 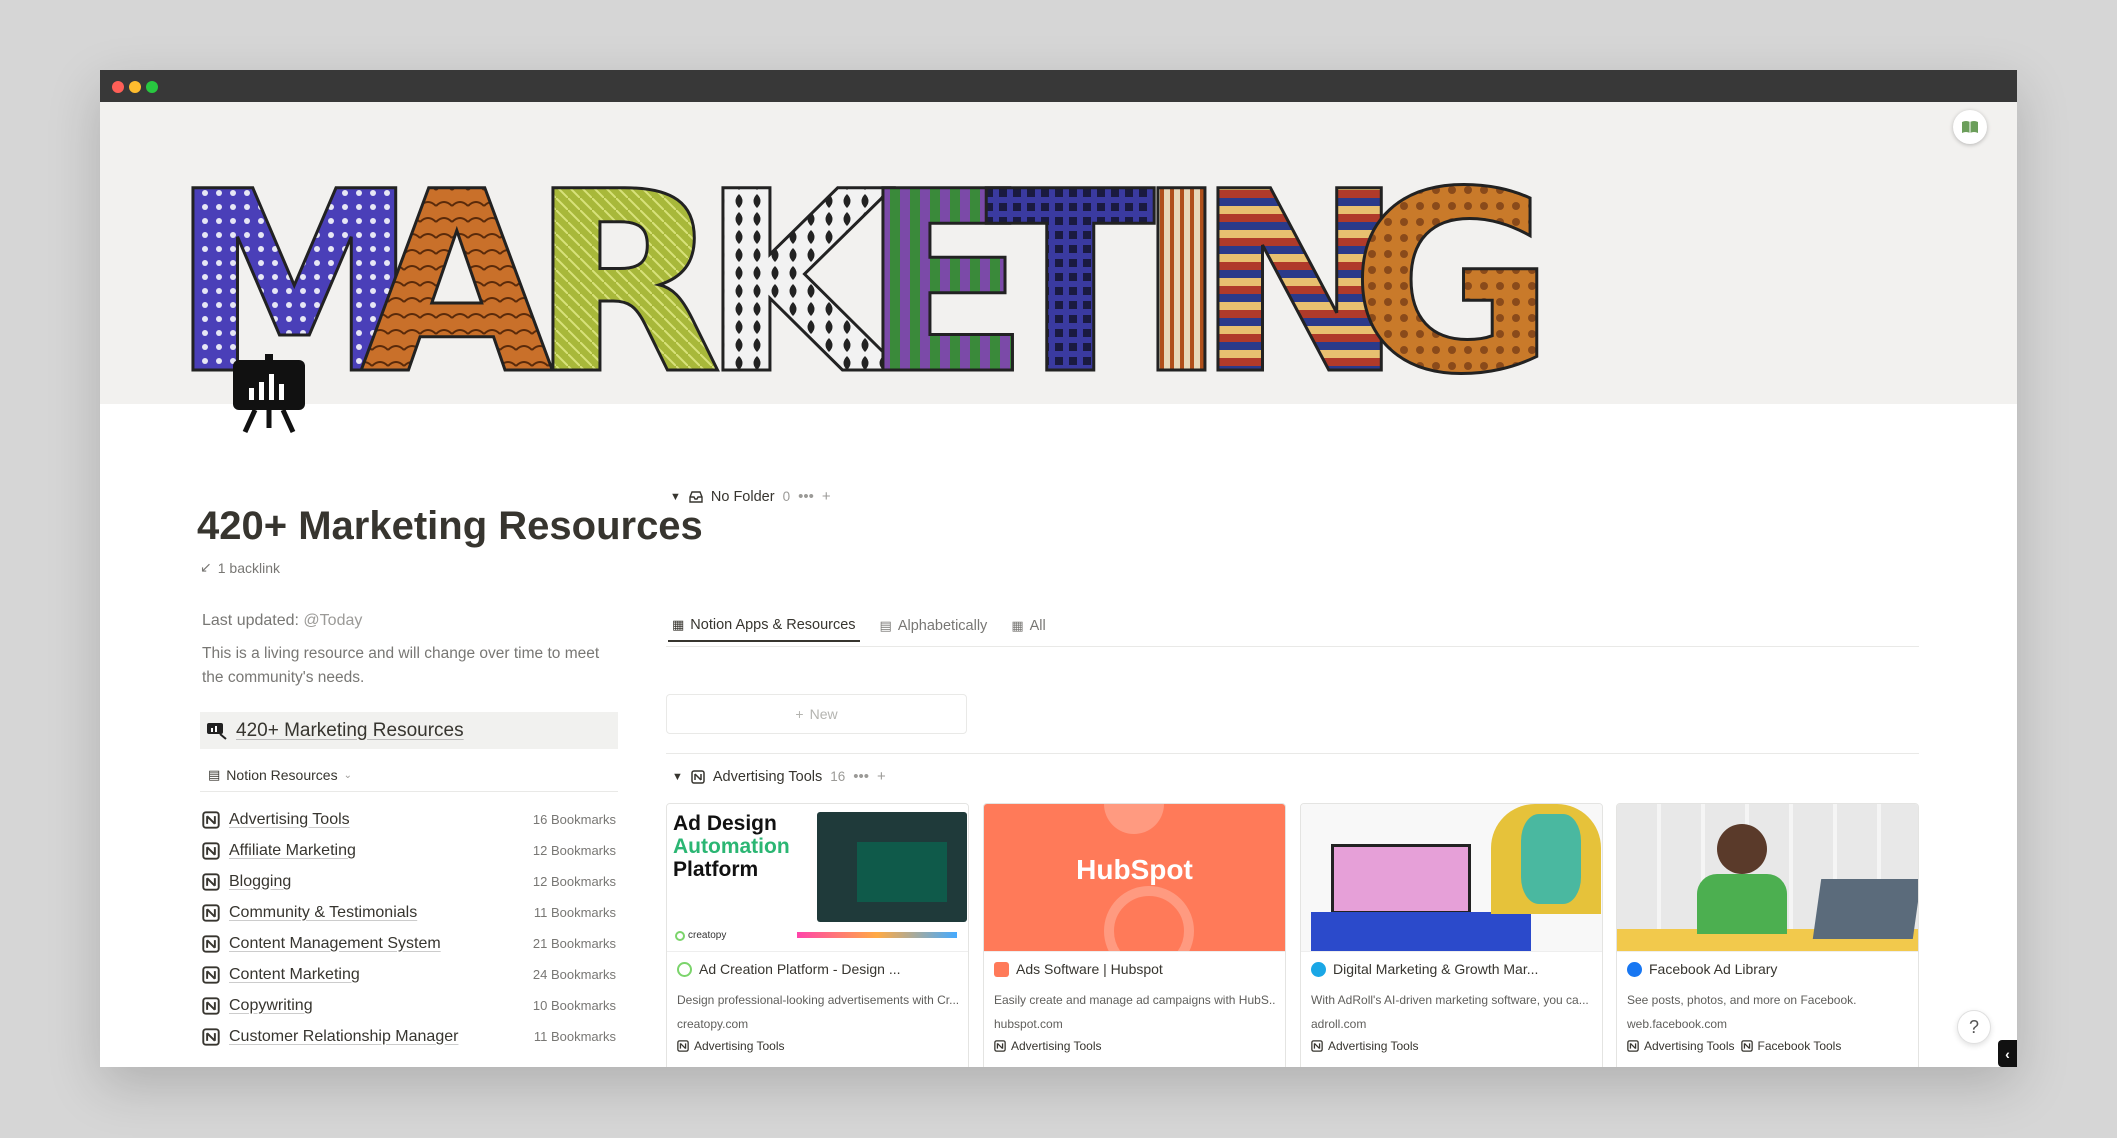 I want to click on preview-headline: Ad Design, so click(x=725, y=823).